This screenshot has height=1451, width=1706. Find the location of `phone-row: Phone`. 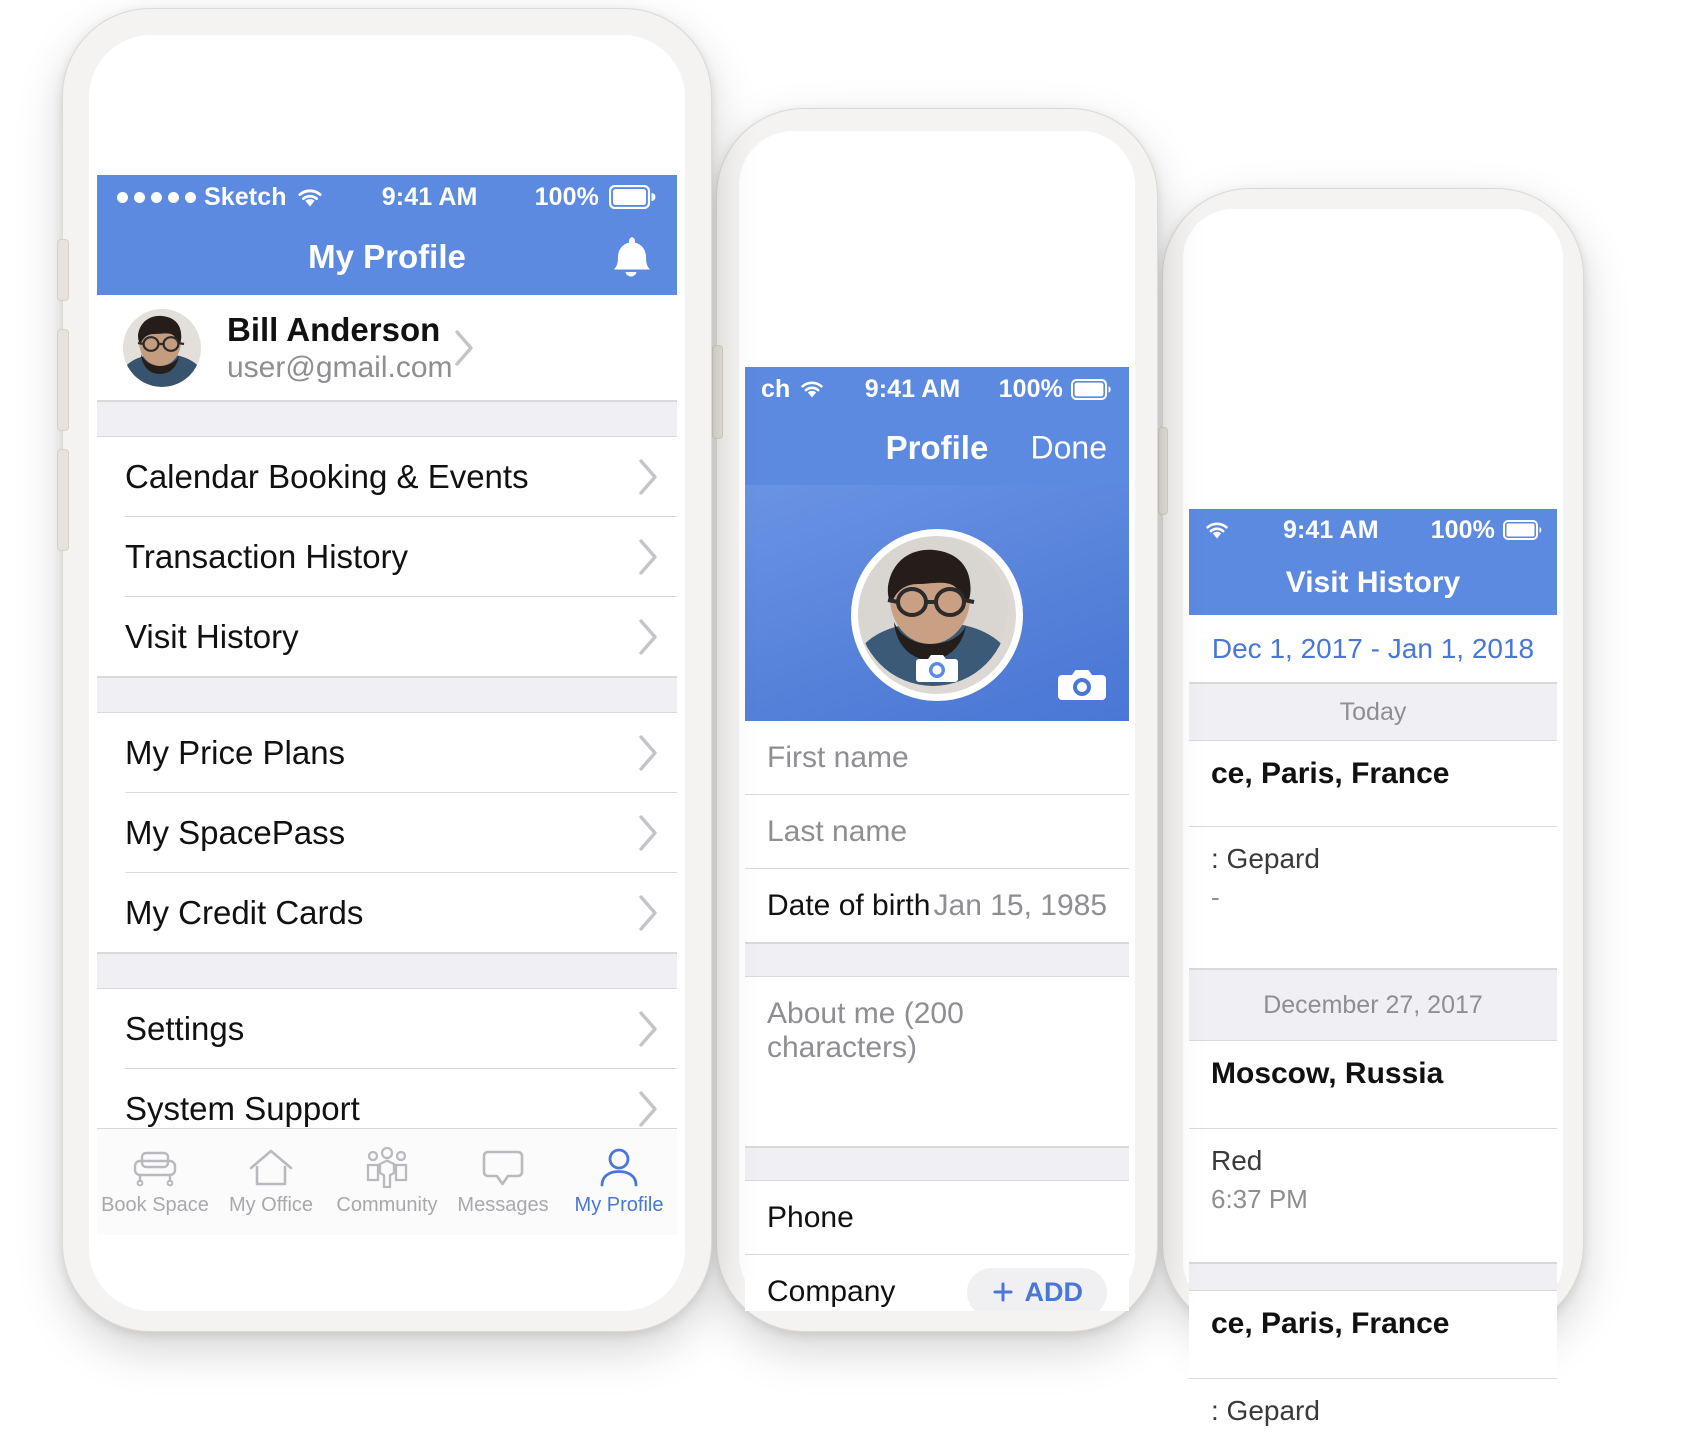

phone-row: Phone is located at coordinates (937, 1218).